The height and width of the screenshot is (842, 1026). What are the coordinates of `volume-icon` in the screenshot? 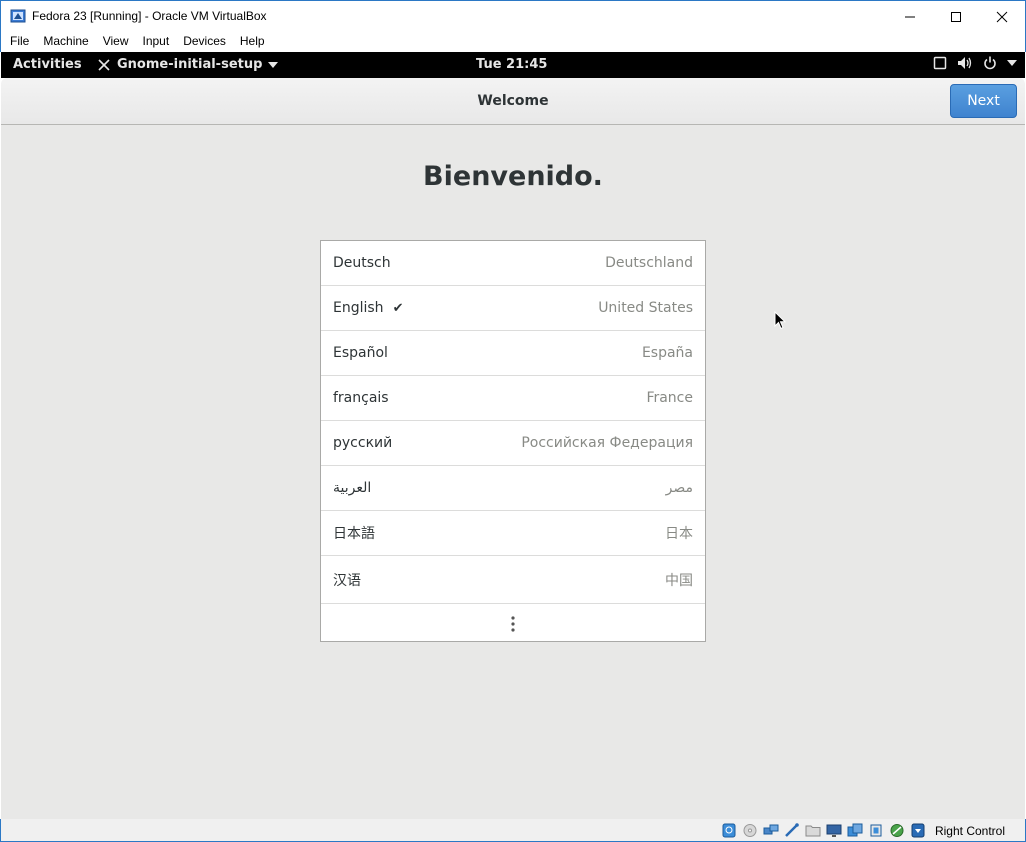 It's located at (965, 63).